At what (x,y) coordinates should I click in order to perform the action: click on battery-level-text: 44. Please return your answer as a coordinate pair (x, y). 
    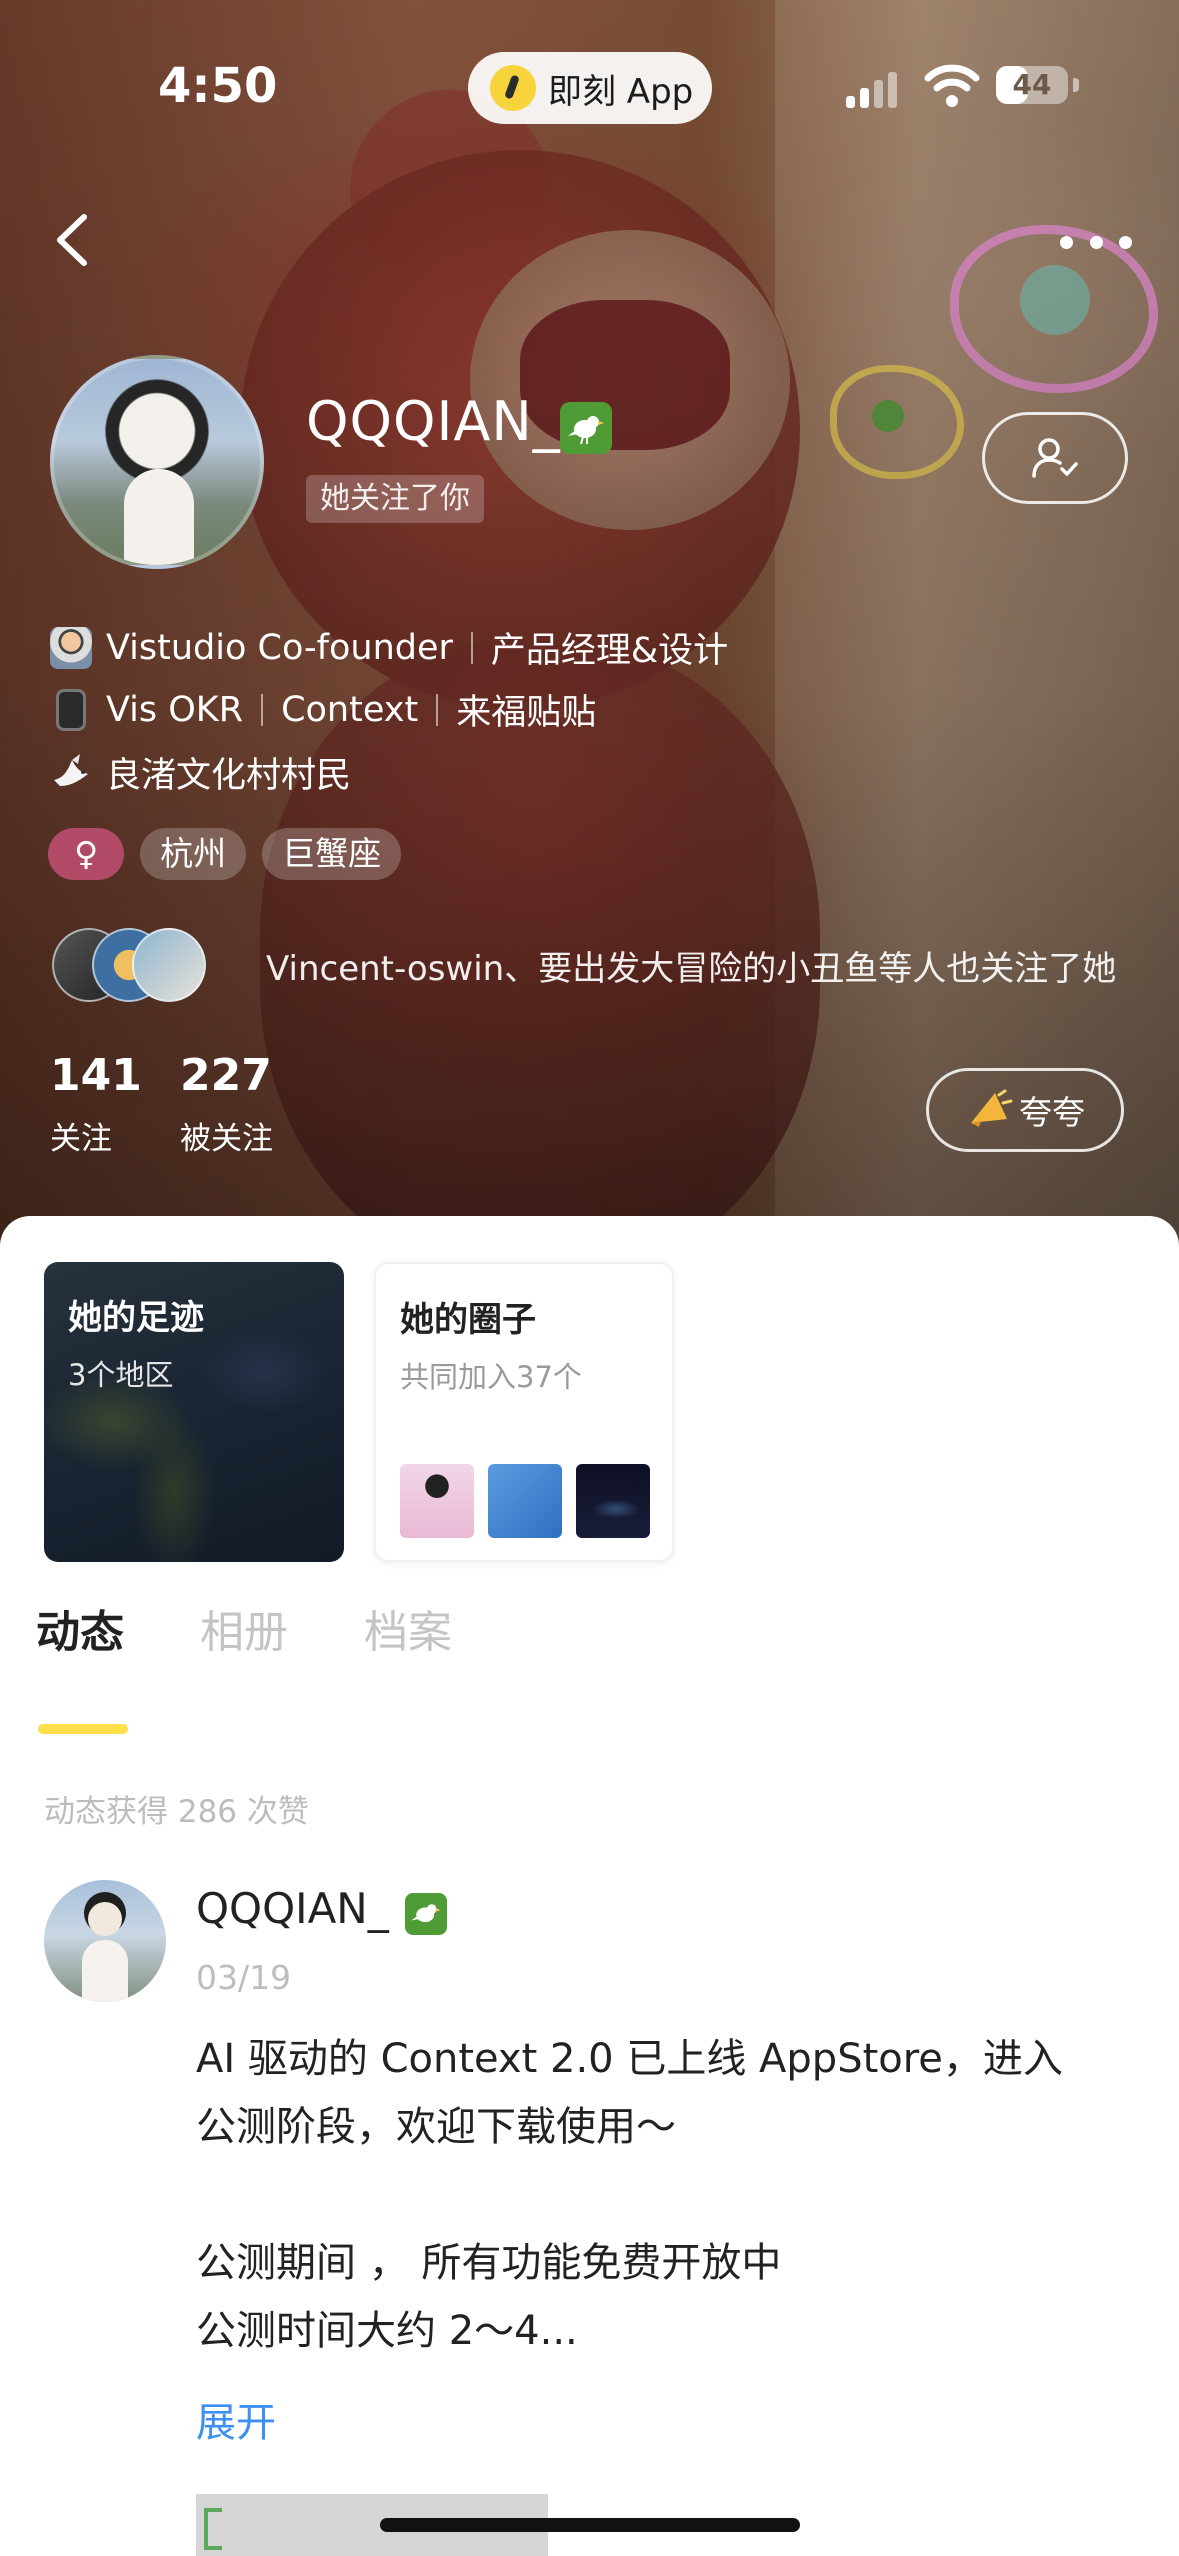
    Looking at the image, I should click on (1032, 84).